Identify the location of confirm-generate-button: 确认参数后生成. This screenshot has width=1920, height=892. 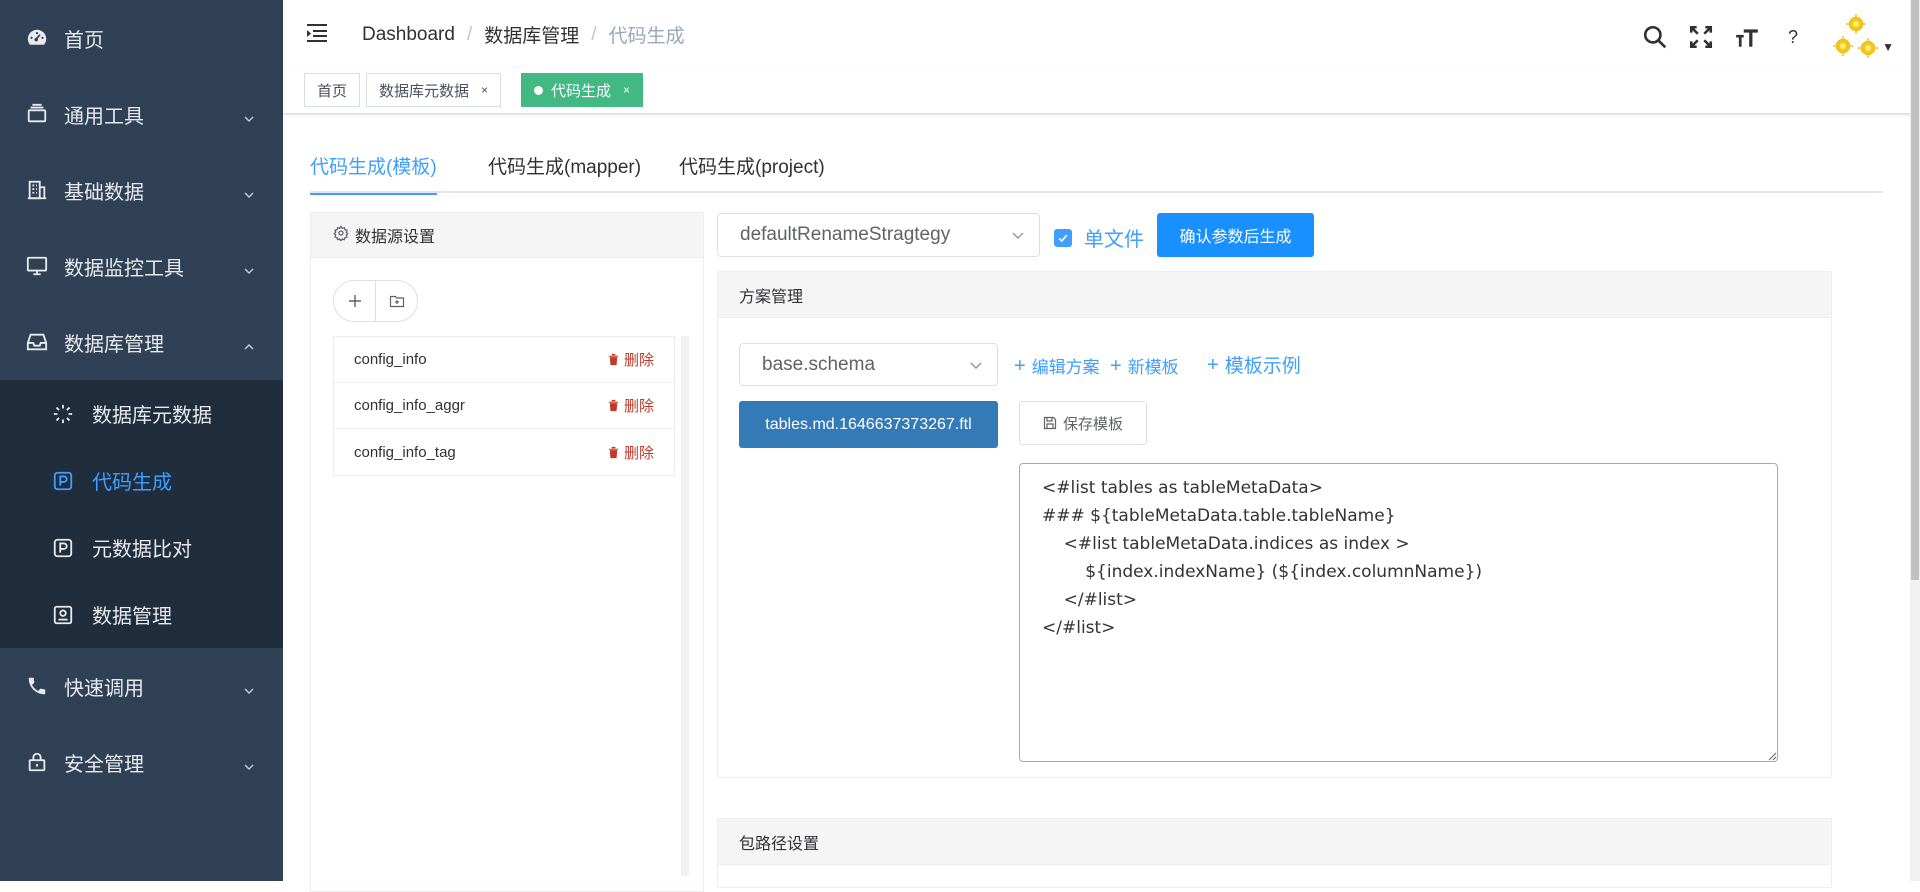
(1235, 235).